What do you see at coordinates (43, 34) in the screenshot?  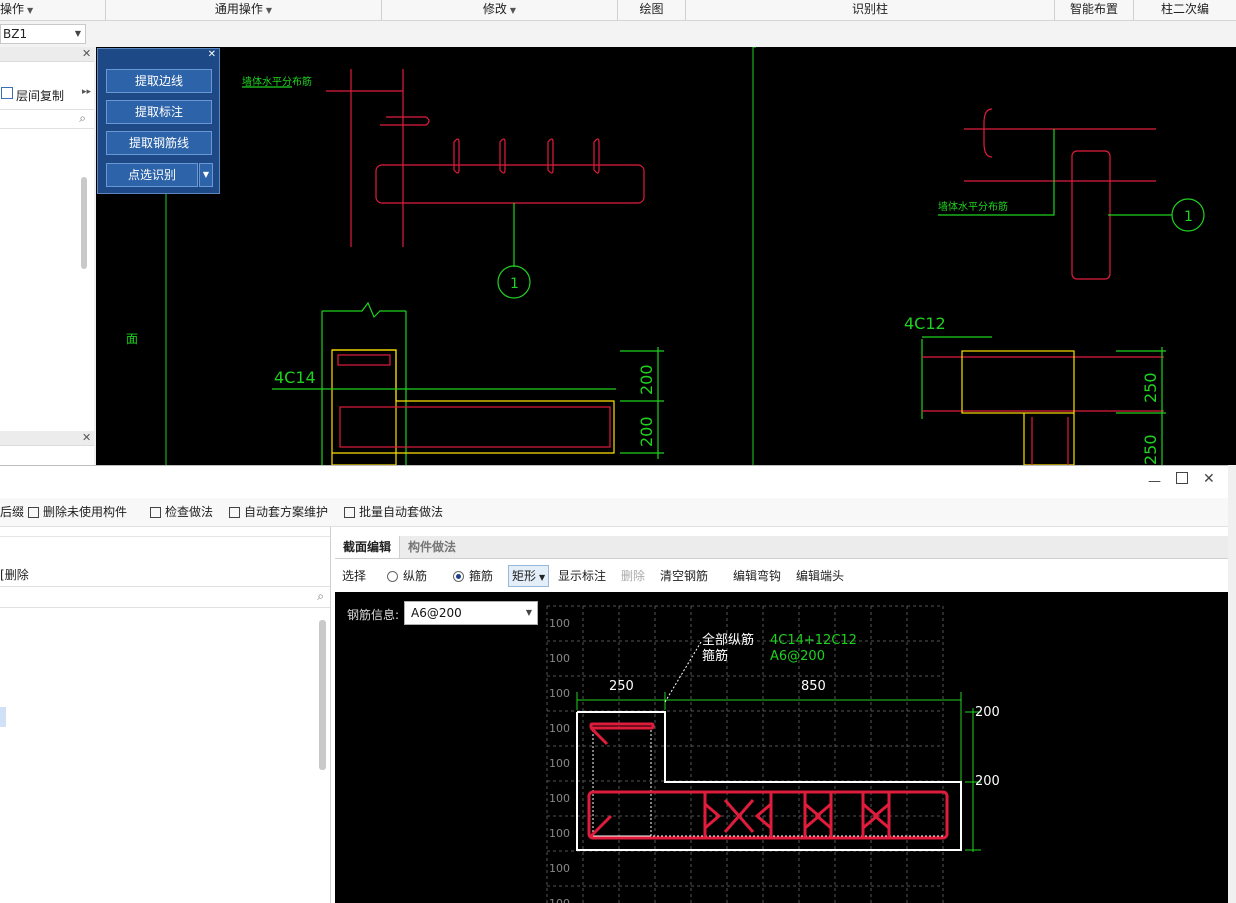 I see `component-select: BZ1 ▼` at bounding box center [43, 34].